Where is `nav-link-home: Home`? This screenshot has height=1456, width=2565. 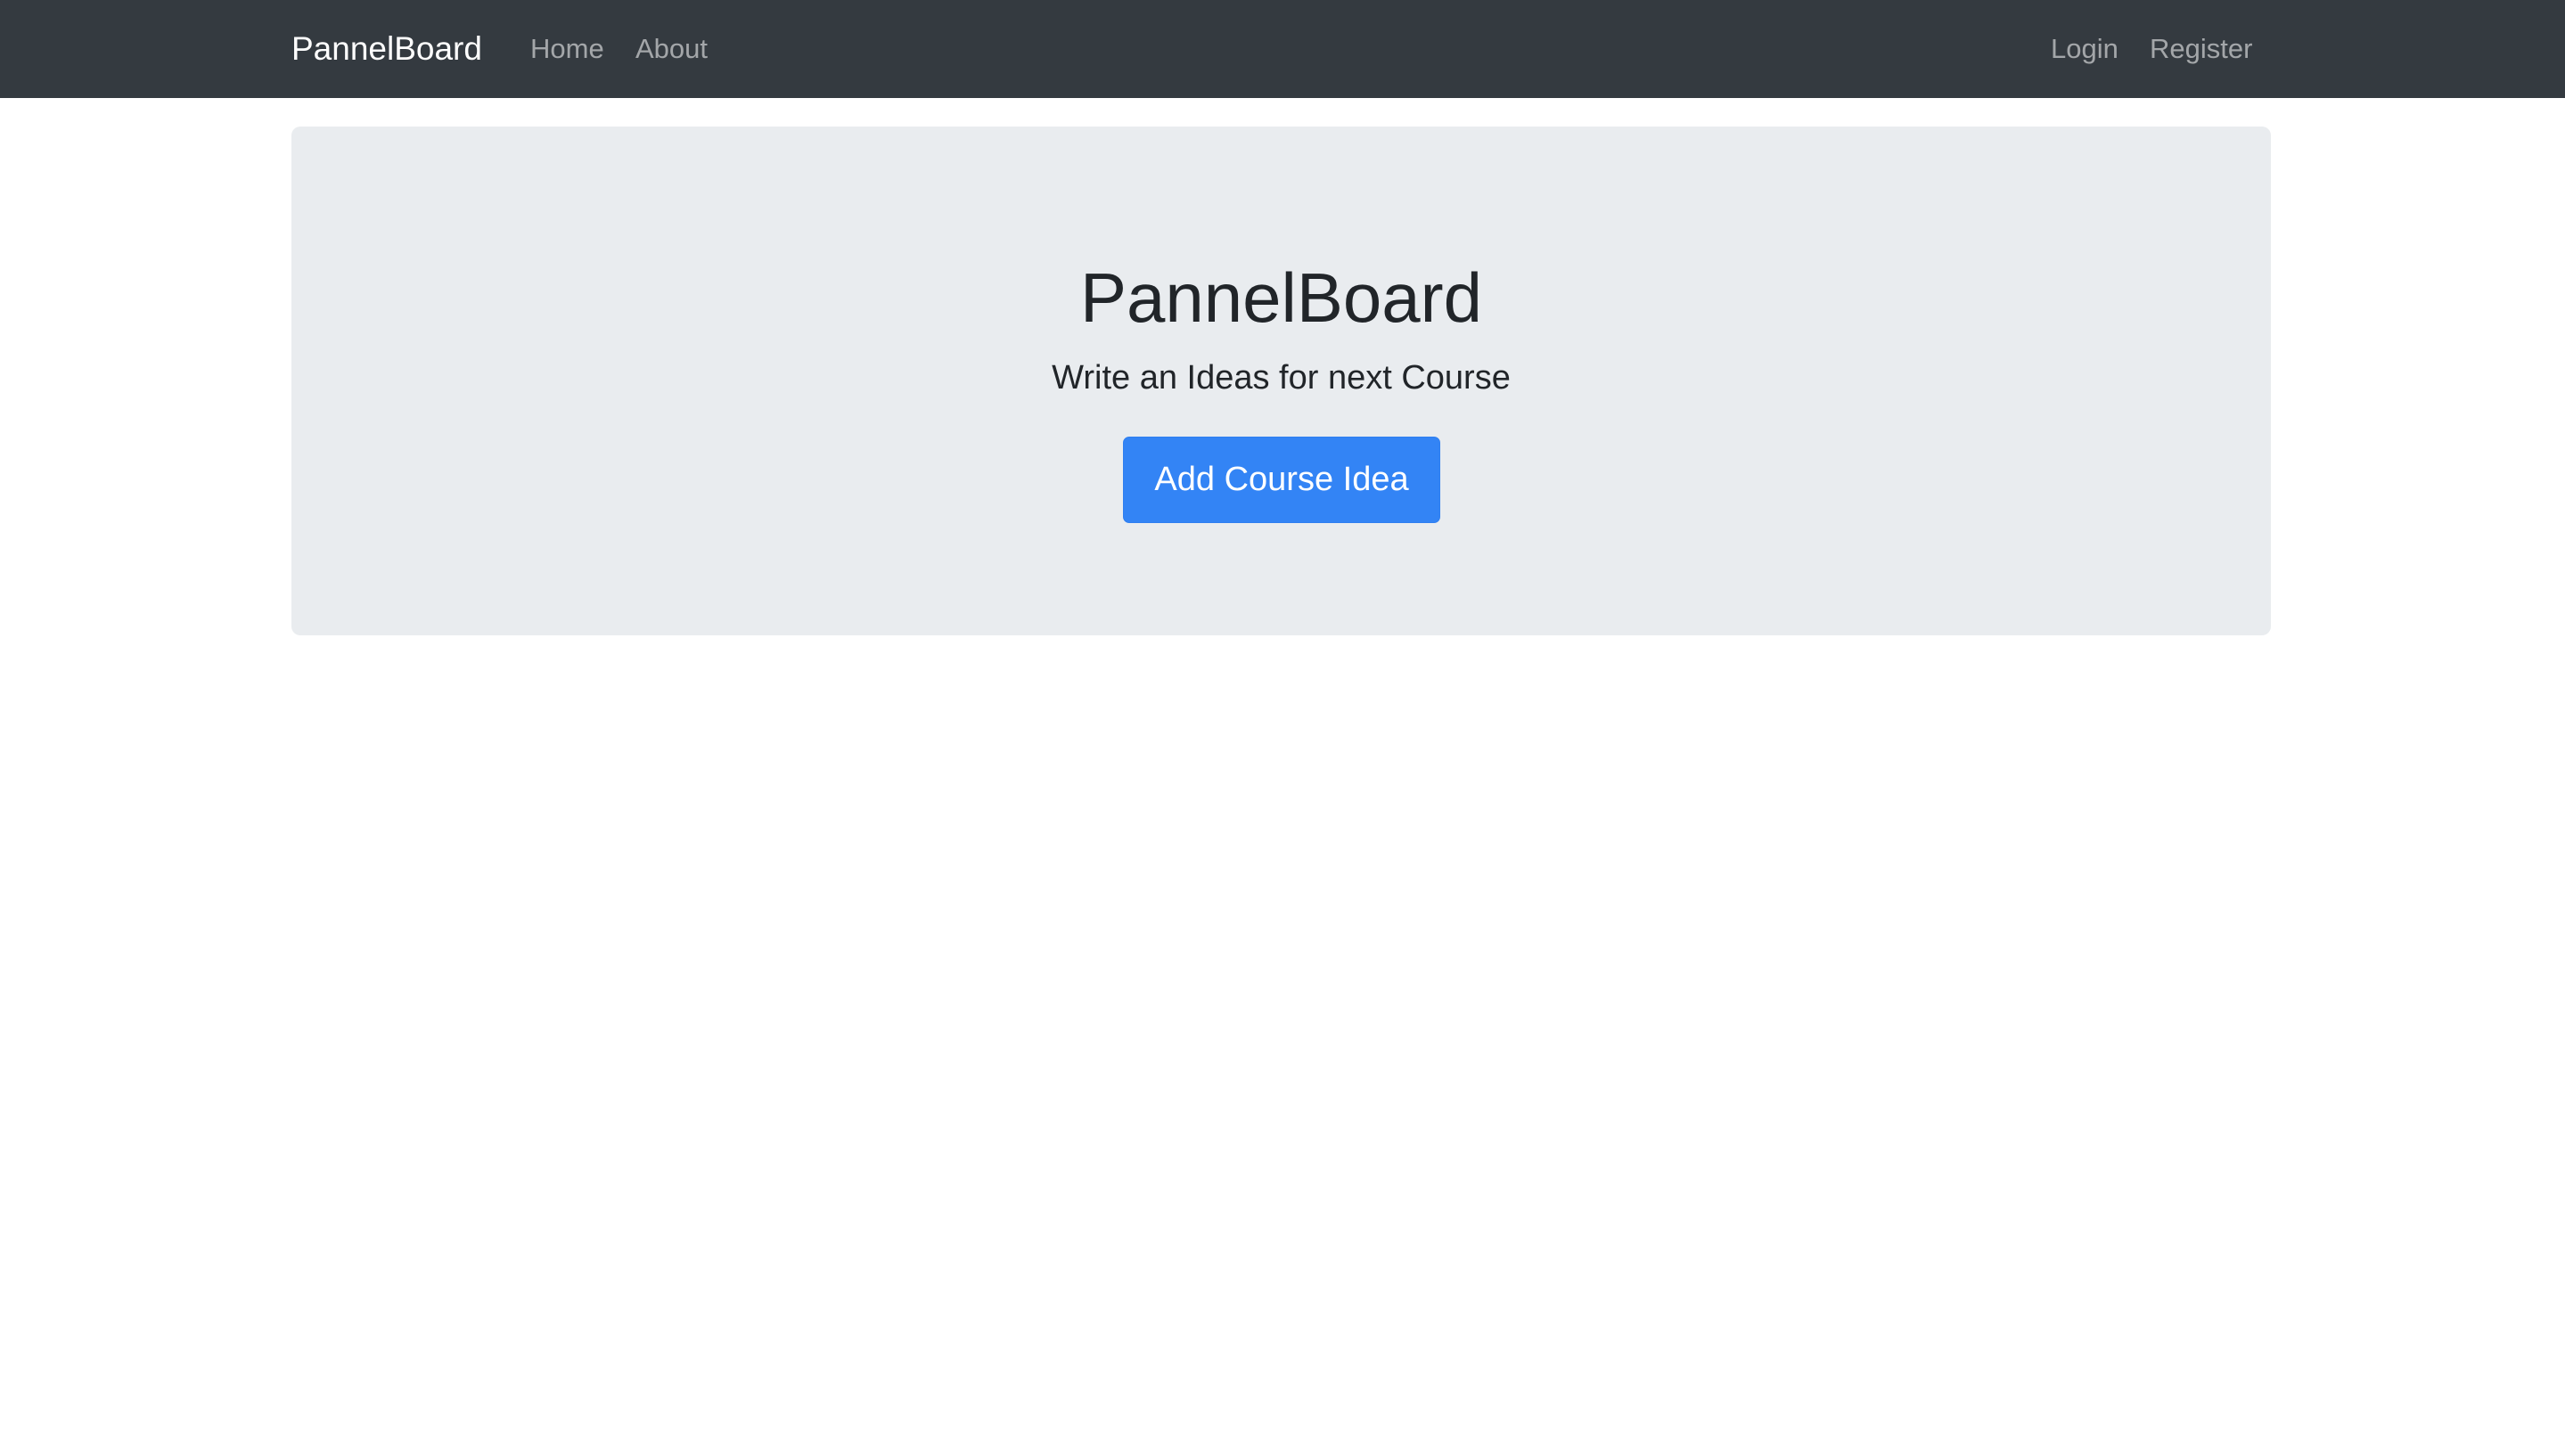
nav-link-home: Home is located at coordinates (567, 49).